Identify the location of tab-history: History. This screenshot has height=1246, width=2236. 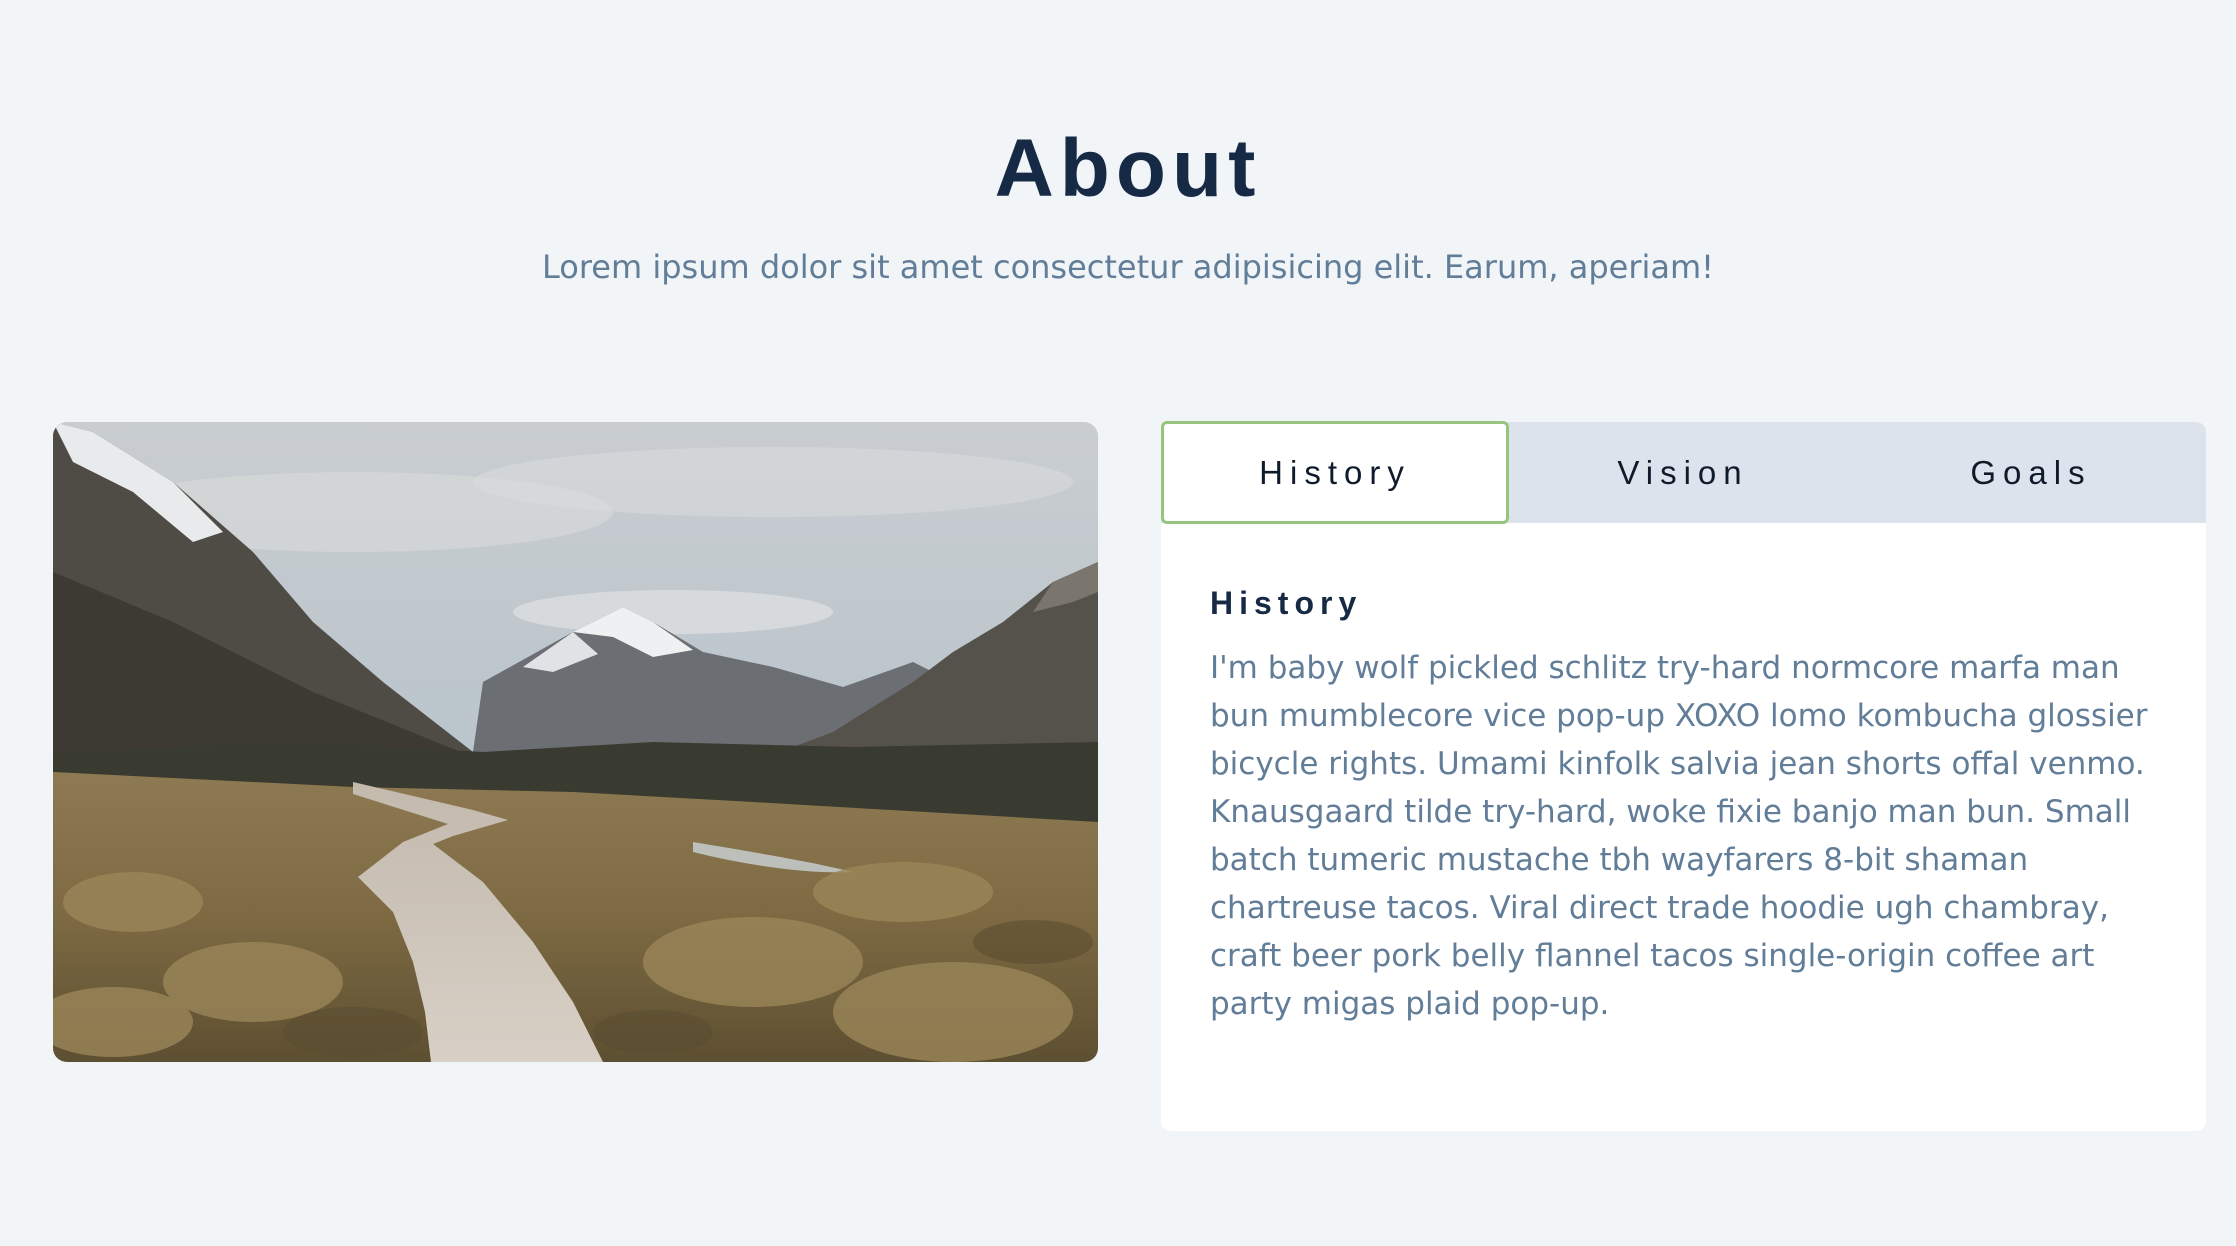
(1335, 472).